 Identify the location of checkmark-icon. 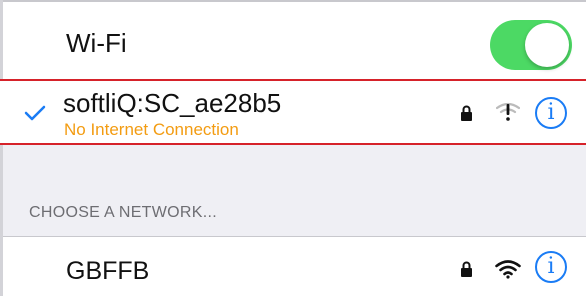
(35, 113).